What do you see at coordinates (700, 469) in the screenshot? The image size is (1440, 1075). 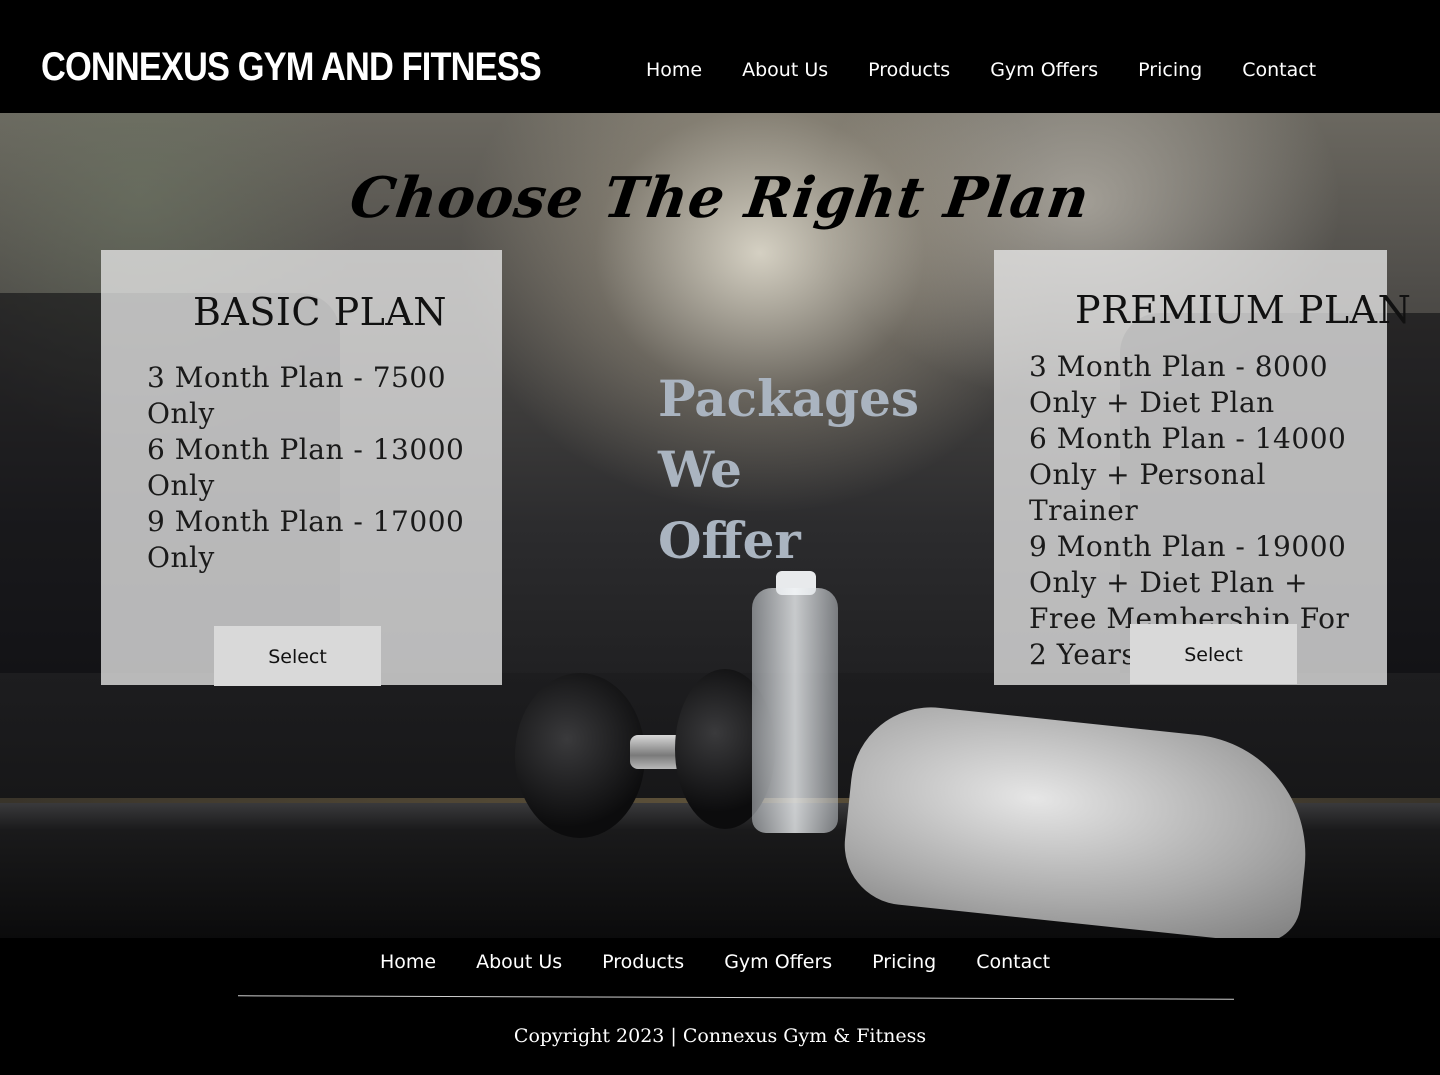 I see `packages-line: We` at bounding box center [700, 469].